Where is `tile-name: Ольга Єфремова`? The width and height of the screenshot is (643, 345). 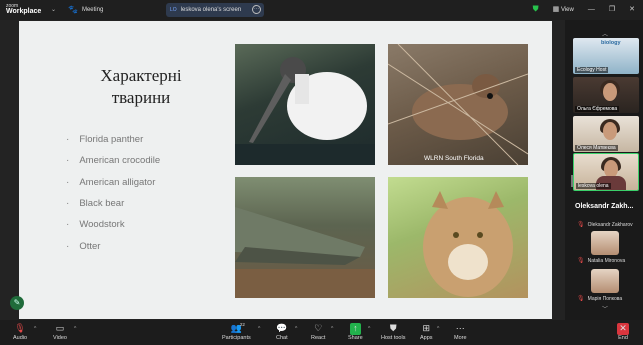
tile-name: Ольга Єфремова is located at coordinates (597, 109).